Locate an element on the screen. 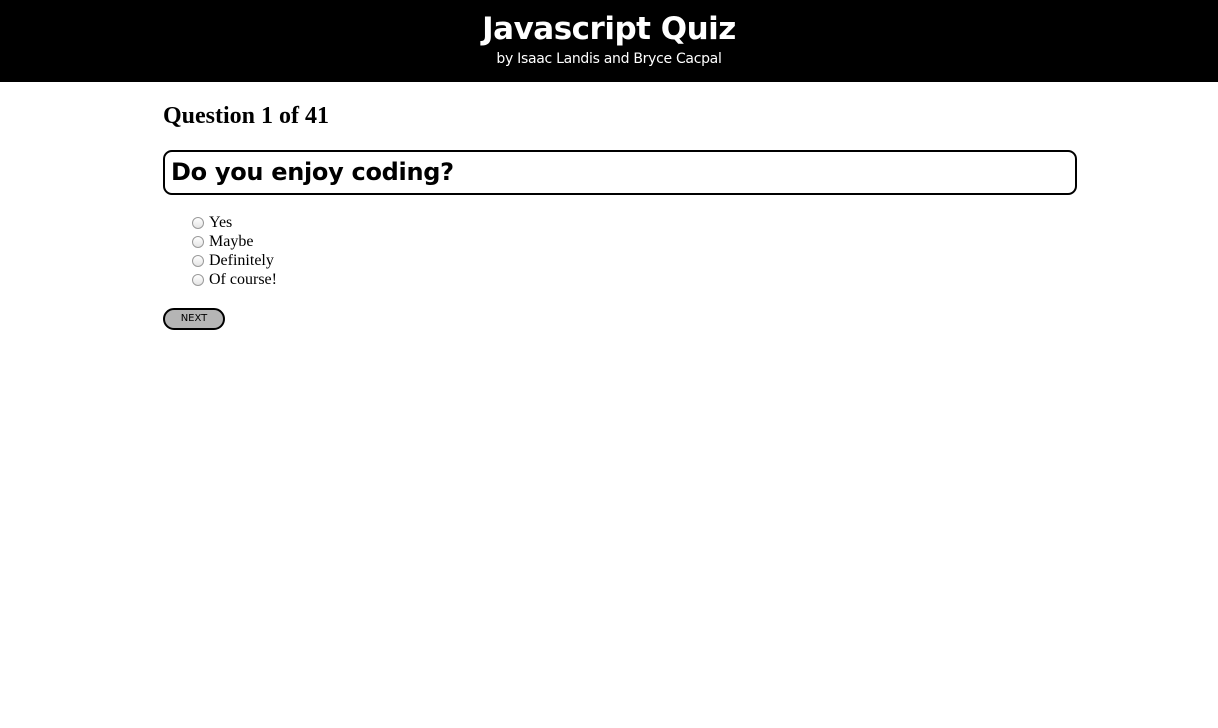  answer-option-of-course: Of course! is located at coordinates (234, 279).